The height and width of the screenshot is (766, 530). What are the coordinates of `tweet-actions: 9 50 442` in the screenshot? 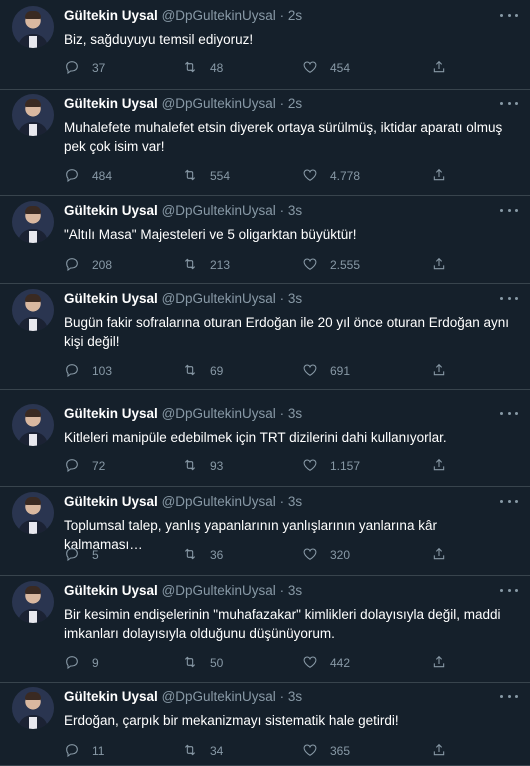 It's located at (259, 663).